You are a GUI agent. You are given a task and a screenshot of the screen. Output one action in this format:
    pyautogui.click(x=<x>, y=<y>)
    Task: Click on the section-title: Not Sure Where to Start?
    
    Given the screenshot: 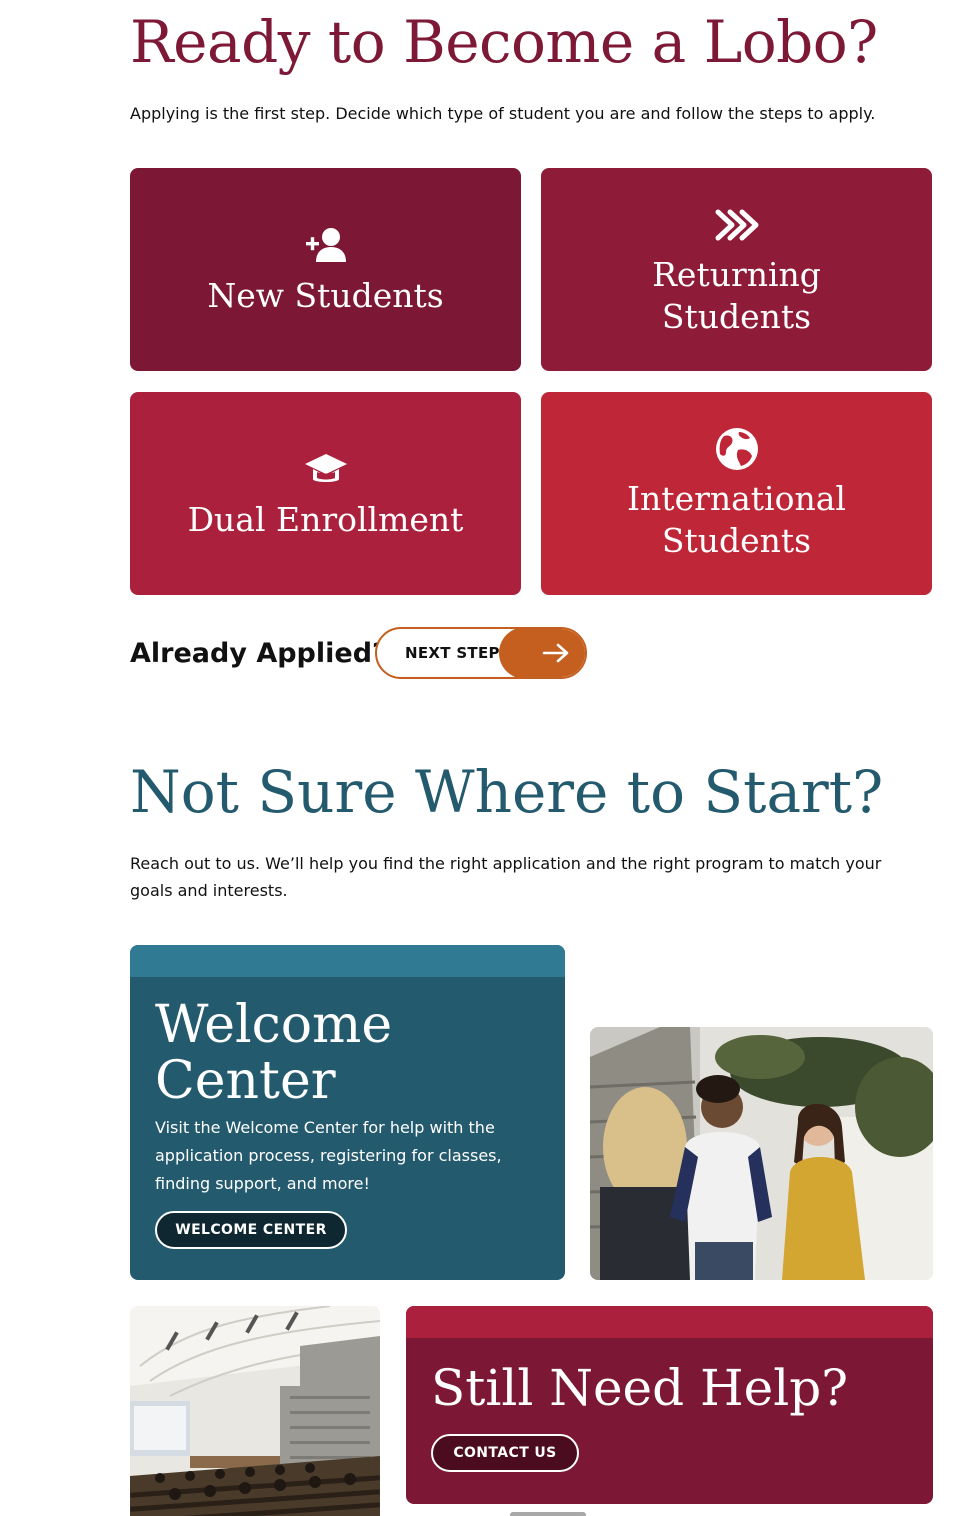 What is the action you would take?
    pyautogui.click(x=507, y=792)
    